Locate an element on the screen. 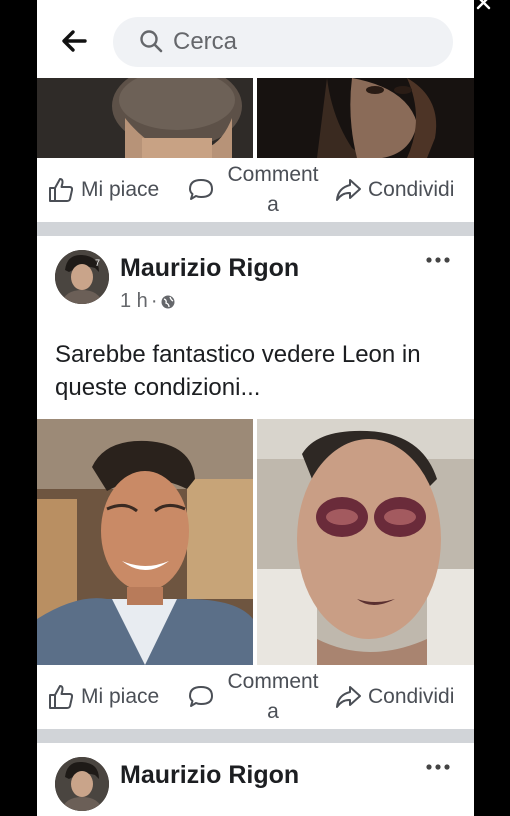 The width and height of the screenshot is (510, 816). globe-icon is located at coordinates (168, 301).